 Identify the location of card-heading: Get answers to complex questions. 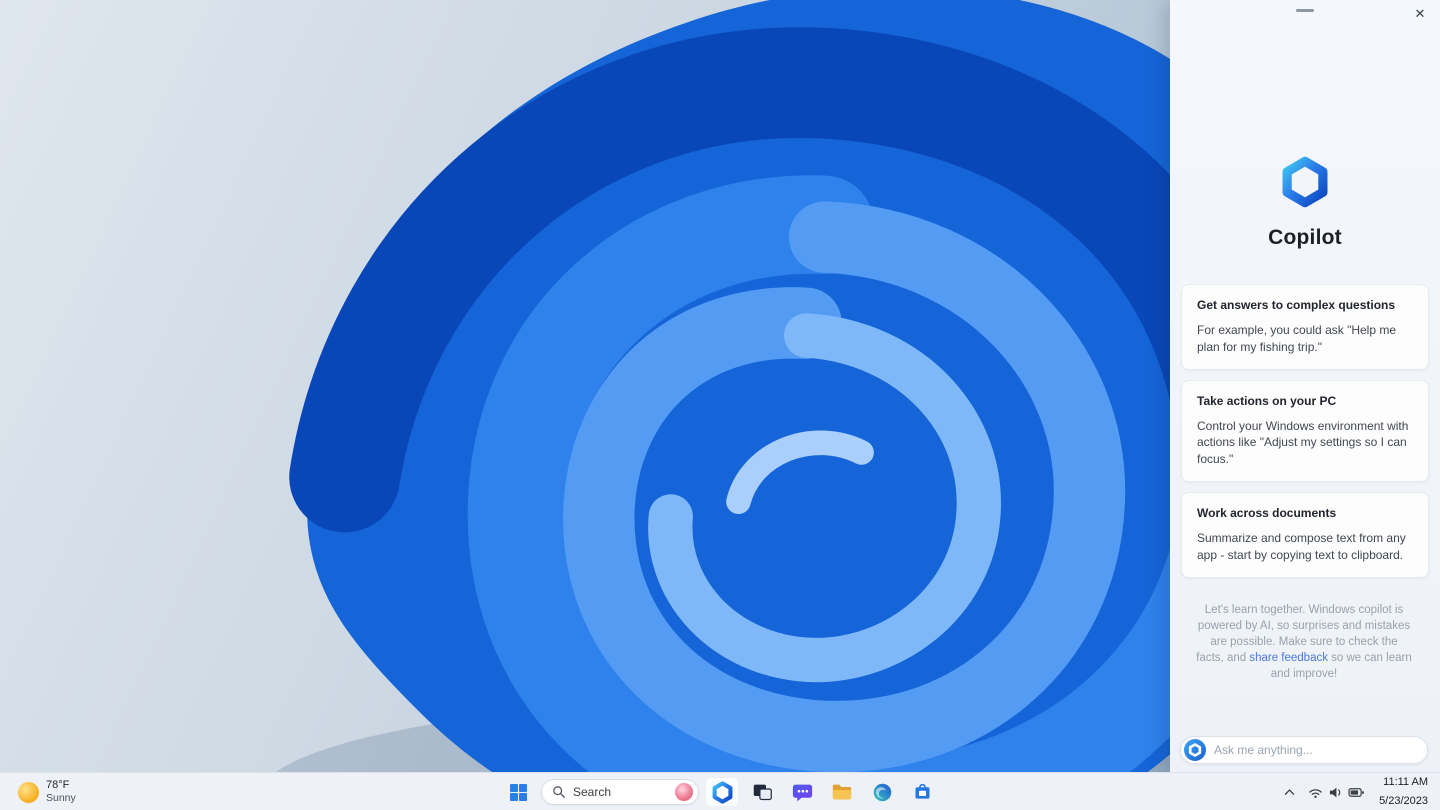
(1296, 305).